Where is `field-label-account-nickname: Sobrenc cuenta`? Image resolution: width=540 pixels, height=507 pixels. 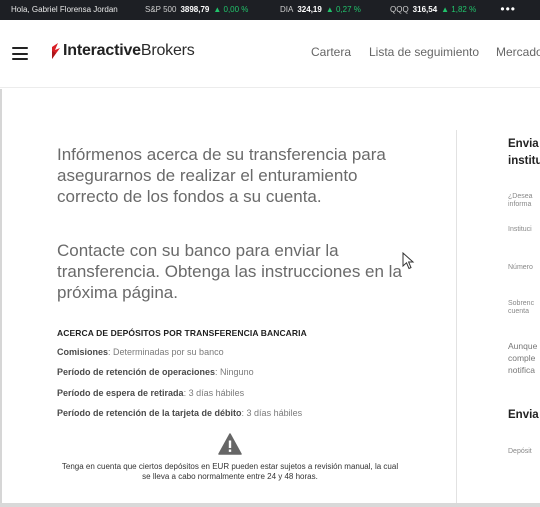
field-label-account-nickname: Sobrenc cuenta is located at coordinates (521, 307).